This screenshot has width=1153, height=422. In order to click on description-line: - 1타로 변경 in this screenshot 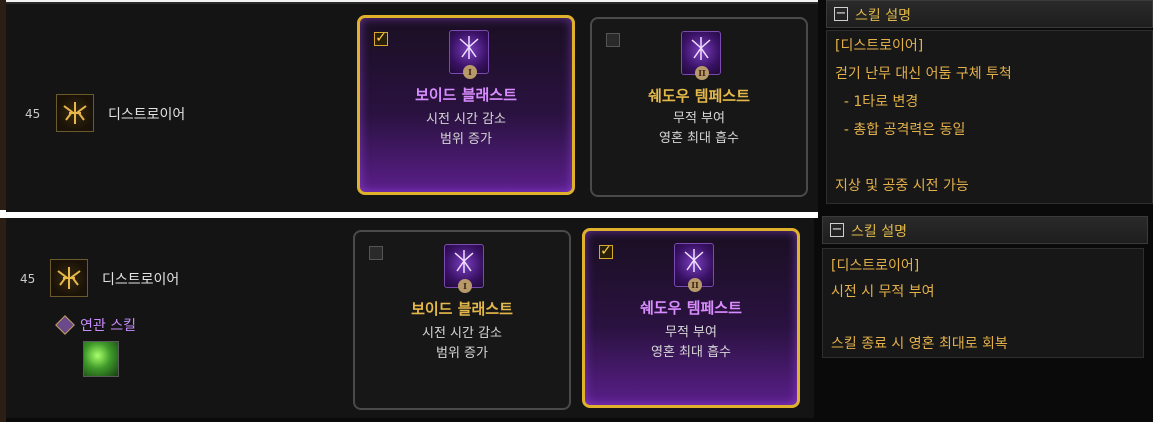, I will do `click(877, 102)`.